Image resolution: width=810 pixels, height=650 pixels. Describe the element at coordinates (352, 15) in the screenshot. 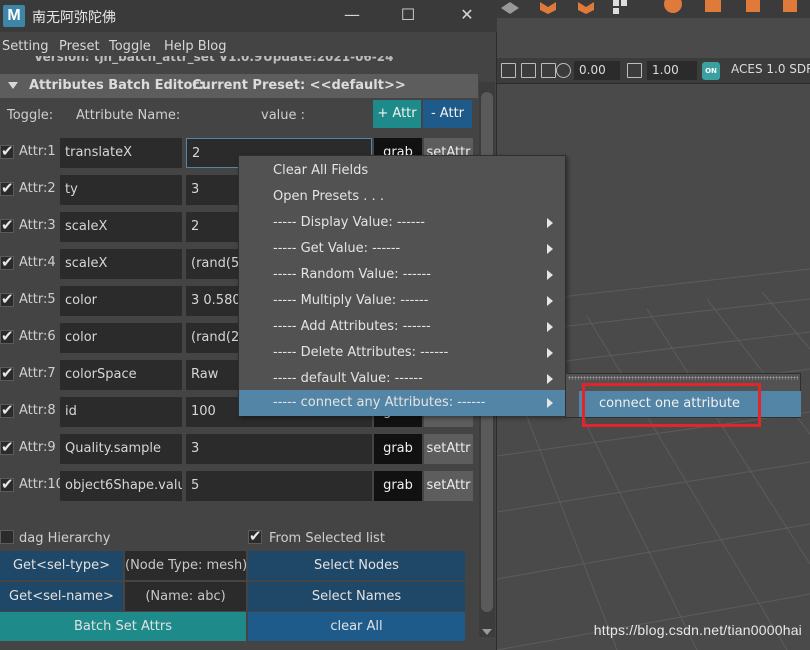

I see `minimize-icon: —` at that location.